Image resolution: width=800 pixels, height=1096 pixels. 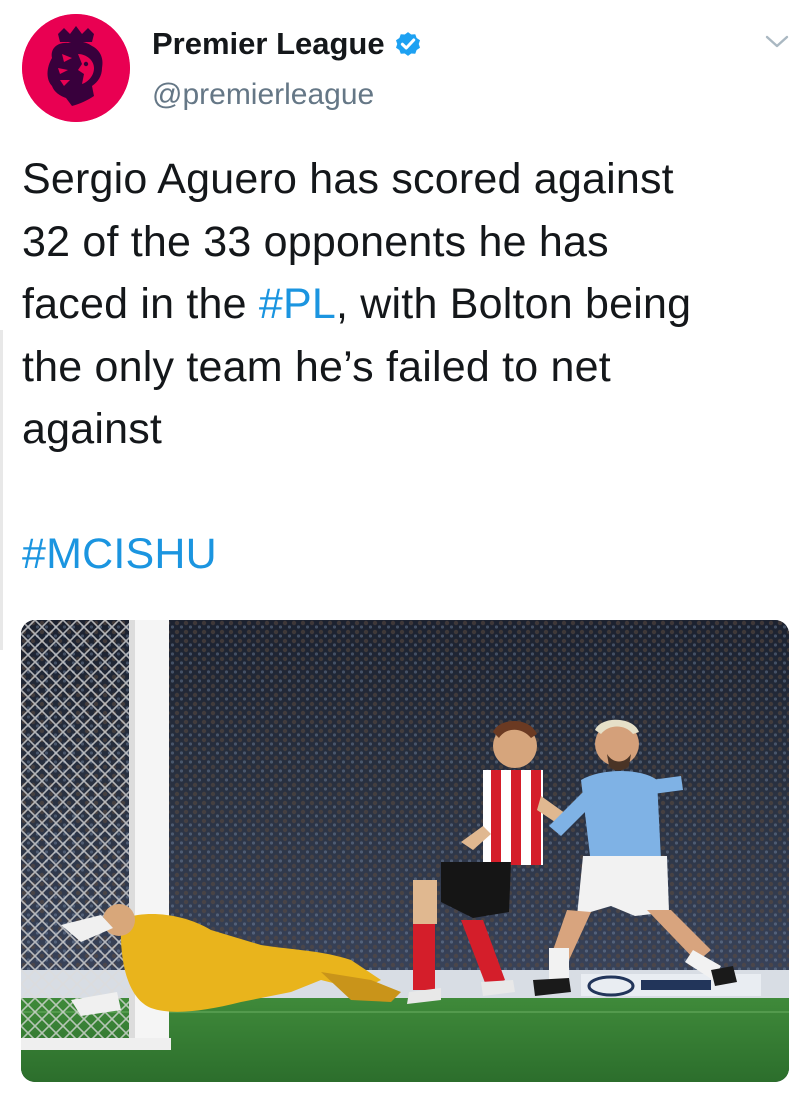 I want to click on tweet-line: 32 of the 33 opponents he has, so click(x=315, y=241).